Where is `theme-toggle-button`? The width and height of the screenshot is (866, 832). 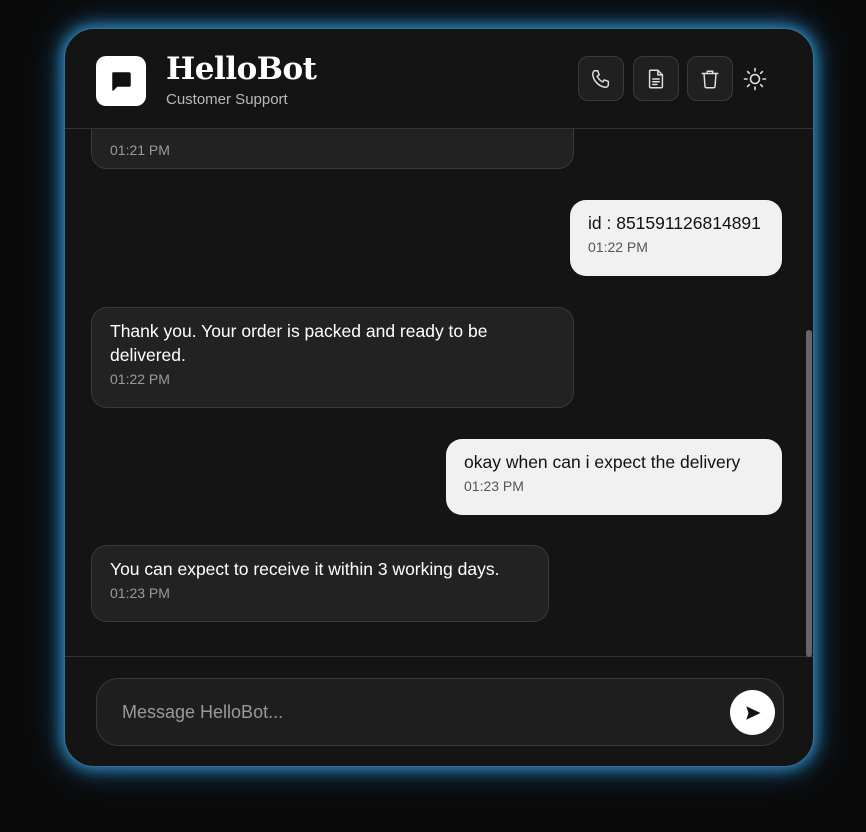 theme-toggle-button is located at coordinates (755, 79).